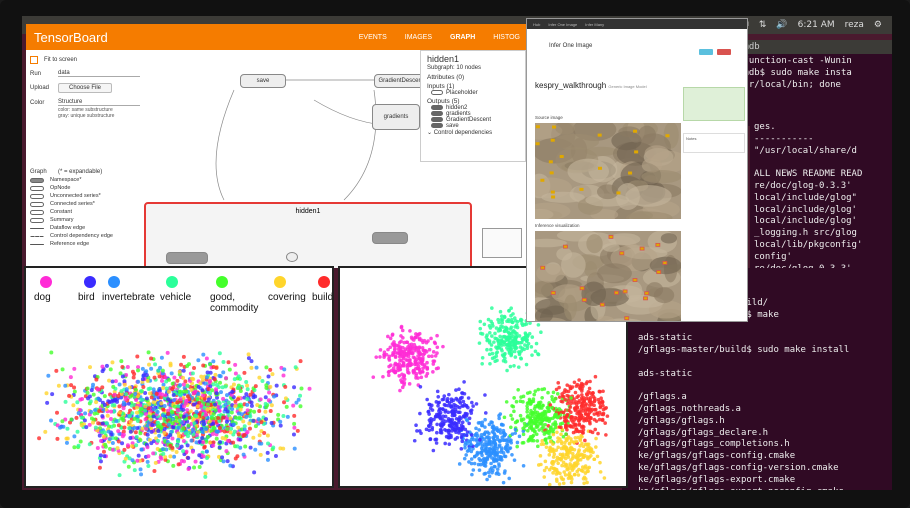 Image resolution: width=910 pixels, height=508 pixels. What do you see at coordinates (62, 220) in the screenshot?
I see `legend-item-label: Summary` at bounding box center [62, 220].